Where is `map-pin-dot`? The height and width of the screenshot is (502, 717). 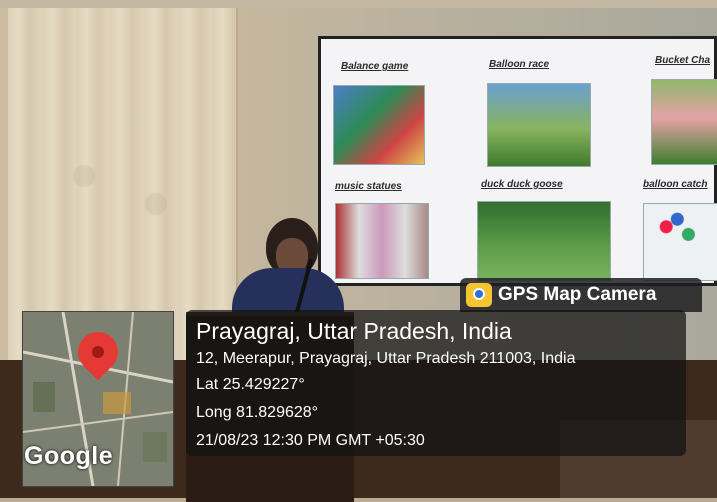 map-pin-dot is located at coordinates (98, 352).